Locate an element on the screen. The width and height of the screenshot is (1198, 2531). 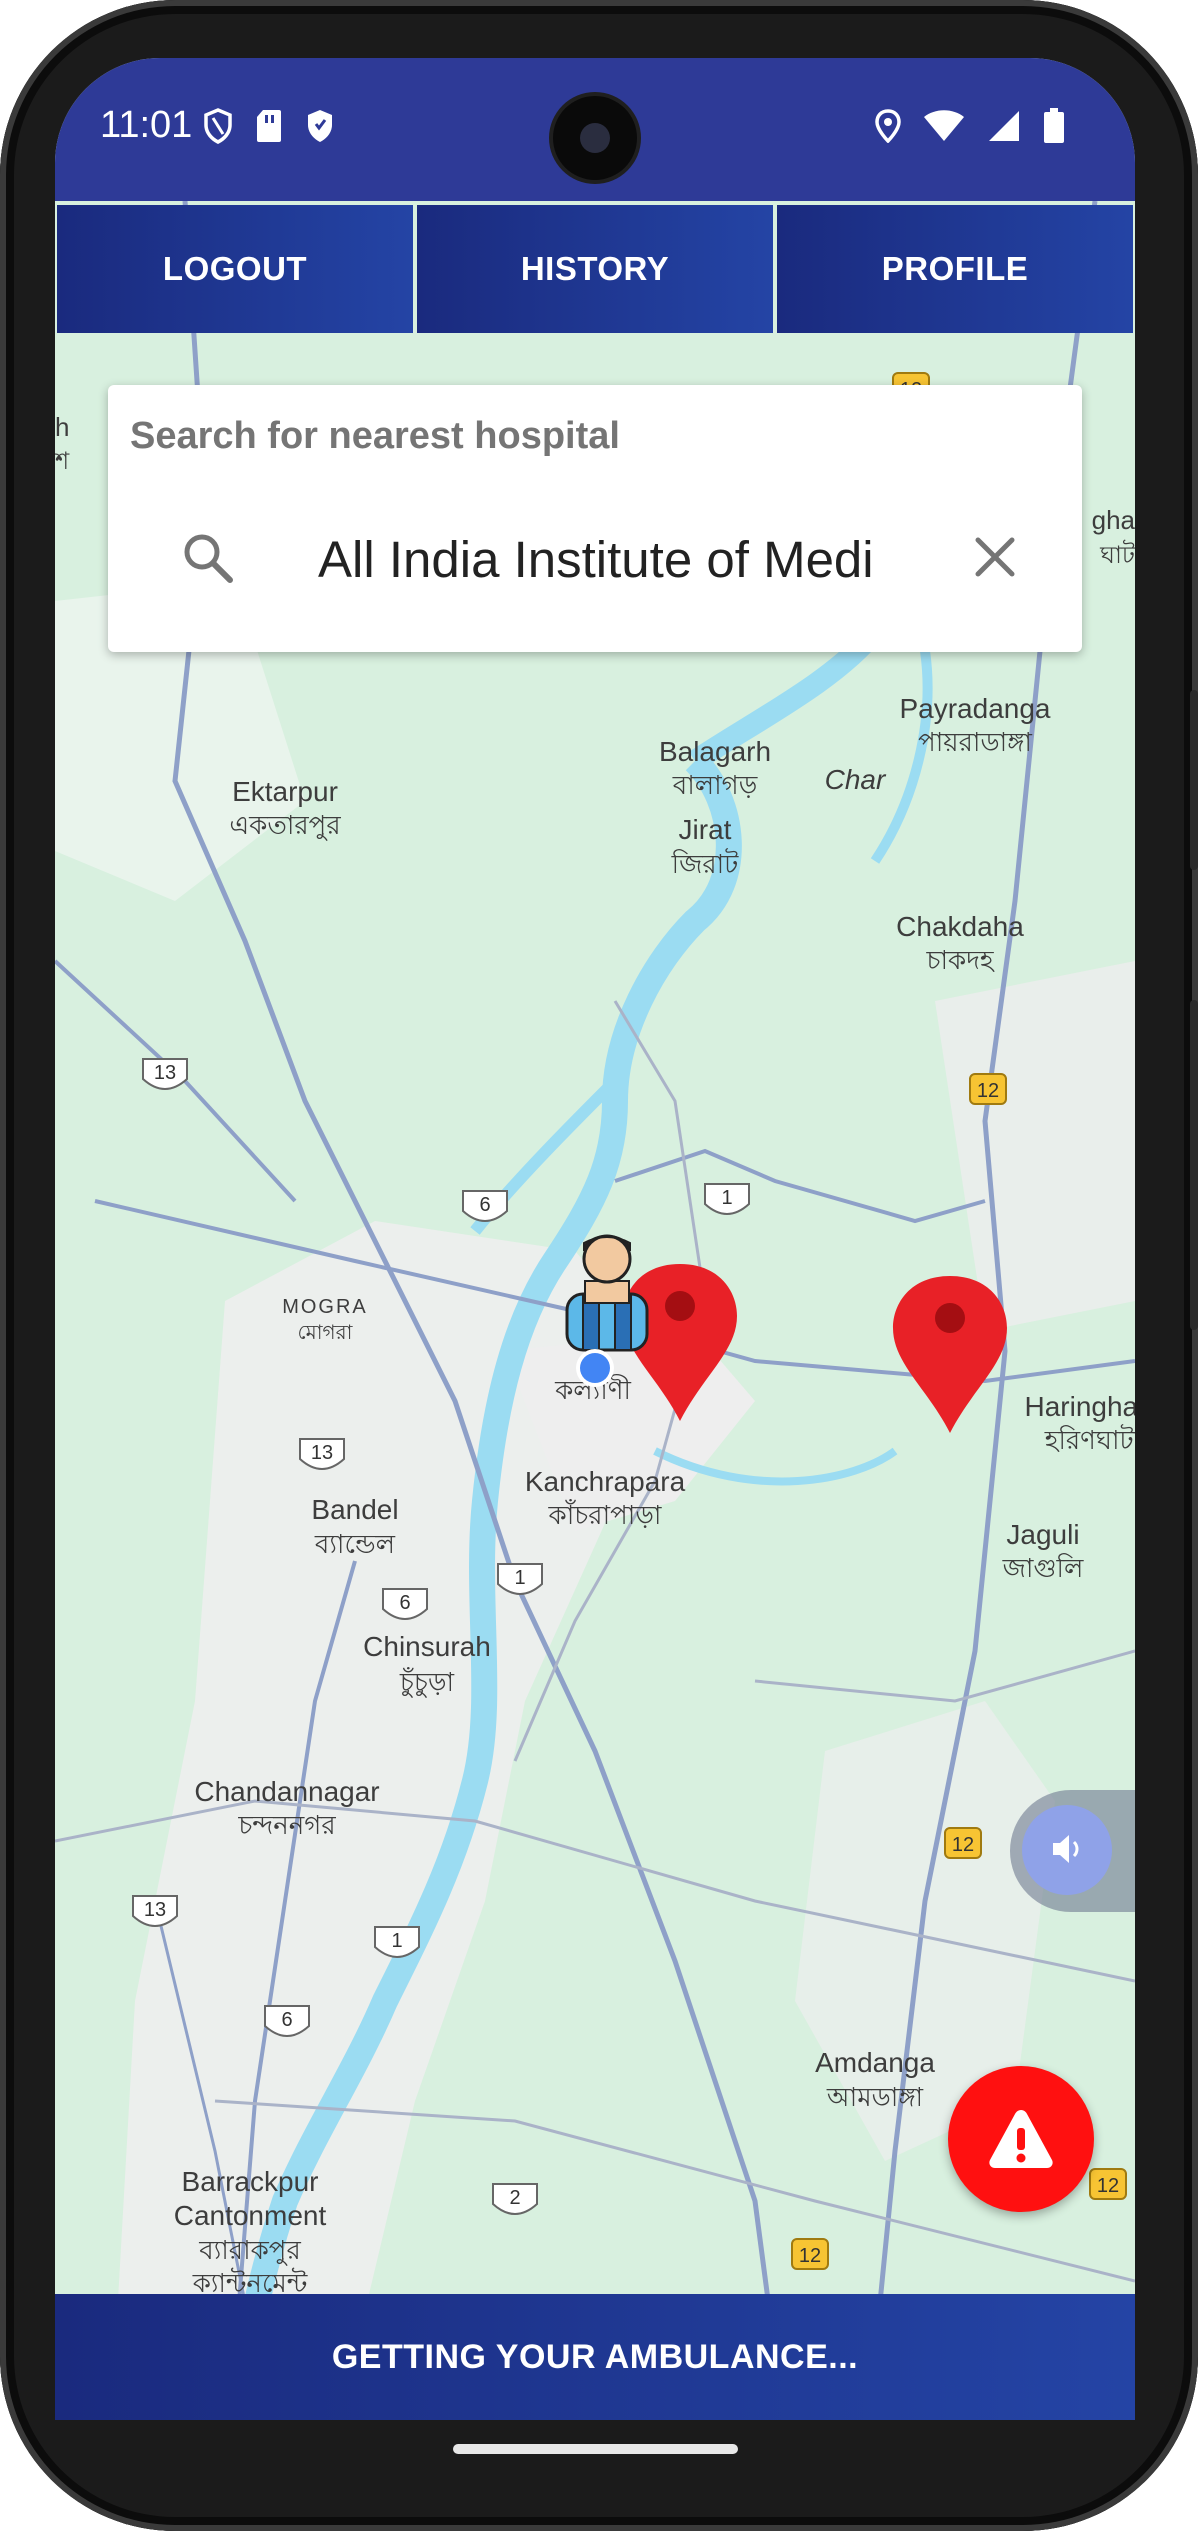
place-amdanga: Amdanga is located at coordinates (875, 2062).